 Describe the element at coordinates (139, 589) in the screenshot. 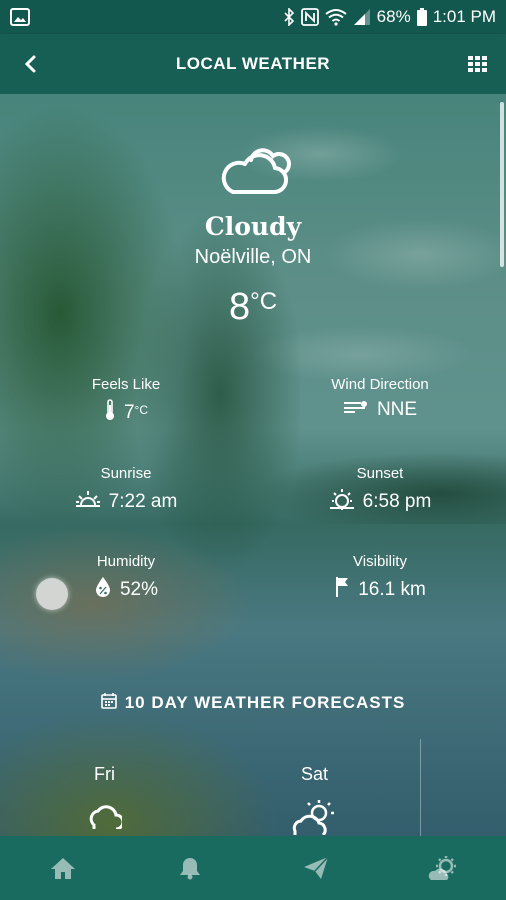

I see `humidity-value: 52%` at that location.